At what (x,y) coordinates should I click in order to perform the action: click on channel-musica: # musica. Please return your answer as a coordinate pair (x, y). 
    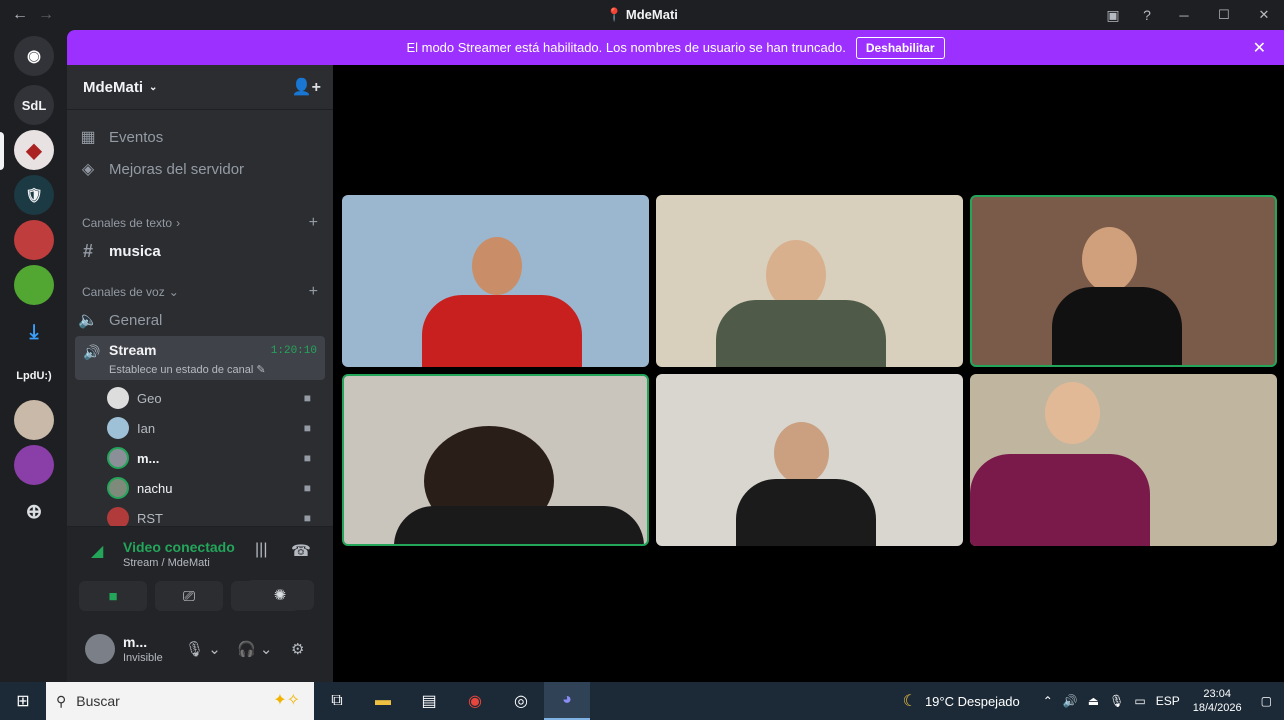
    Looking at the image, I should click on (200, 251).